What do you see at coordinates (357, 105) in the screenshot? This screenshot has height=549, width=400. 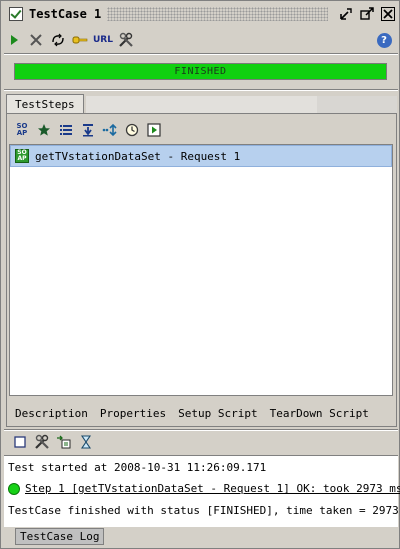 I see `tab-filler-end` at bounding box center [357, 105].